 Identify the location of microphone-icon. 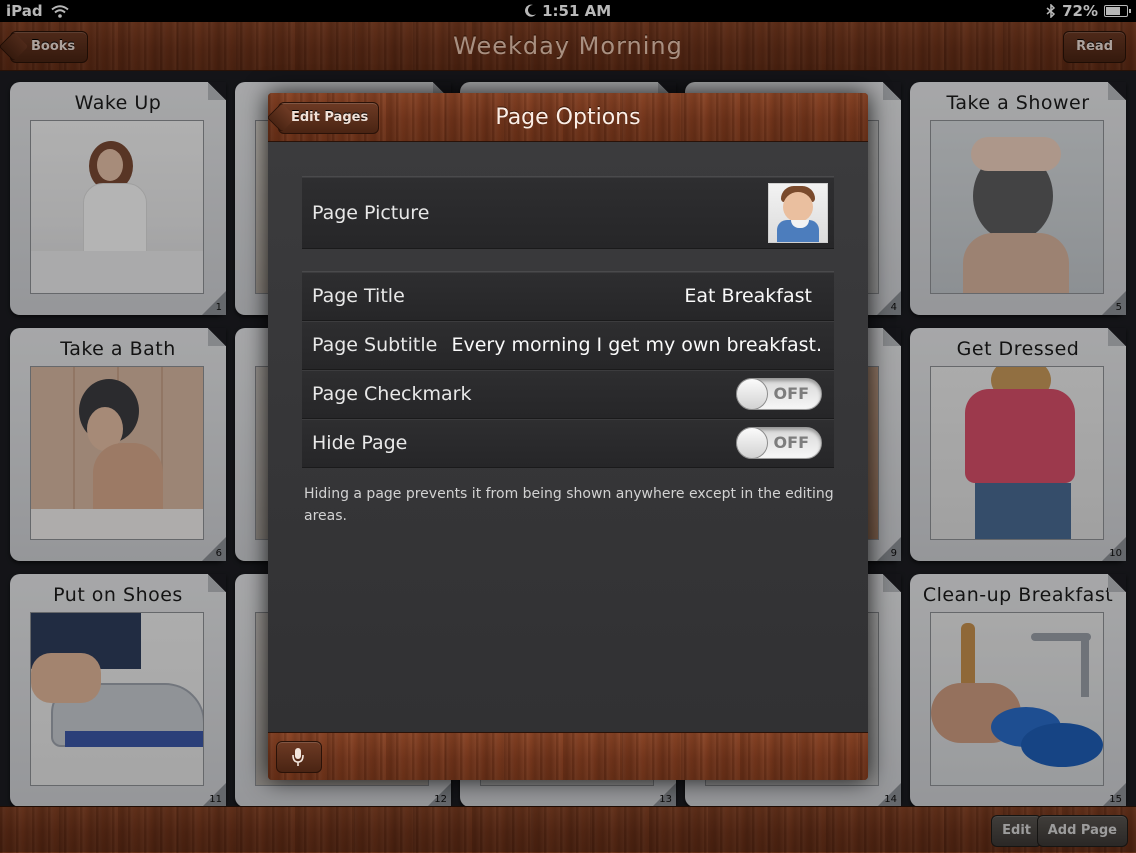
(298, 757).